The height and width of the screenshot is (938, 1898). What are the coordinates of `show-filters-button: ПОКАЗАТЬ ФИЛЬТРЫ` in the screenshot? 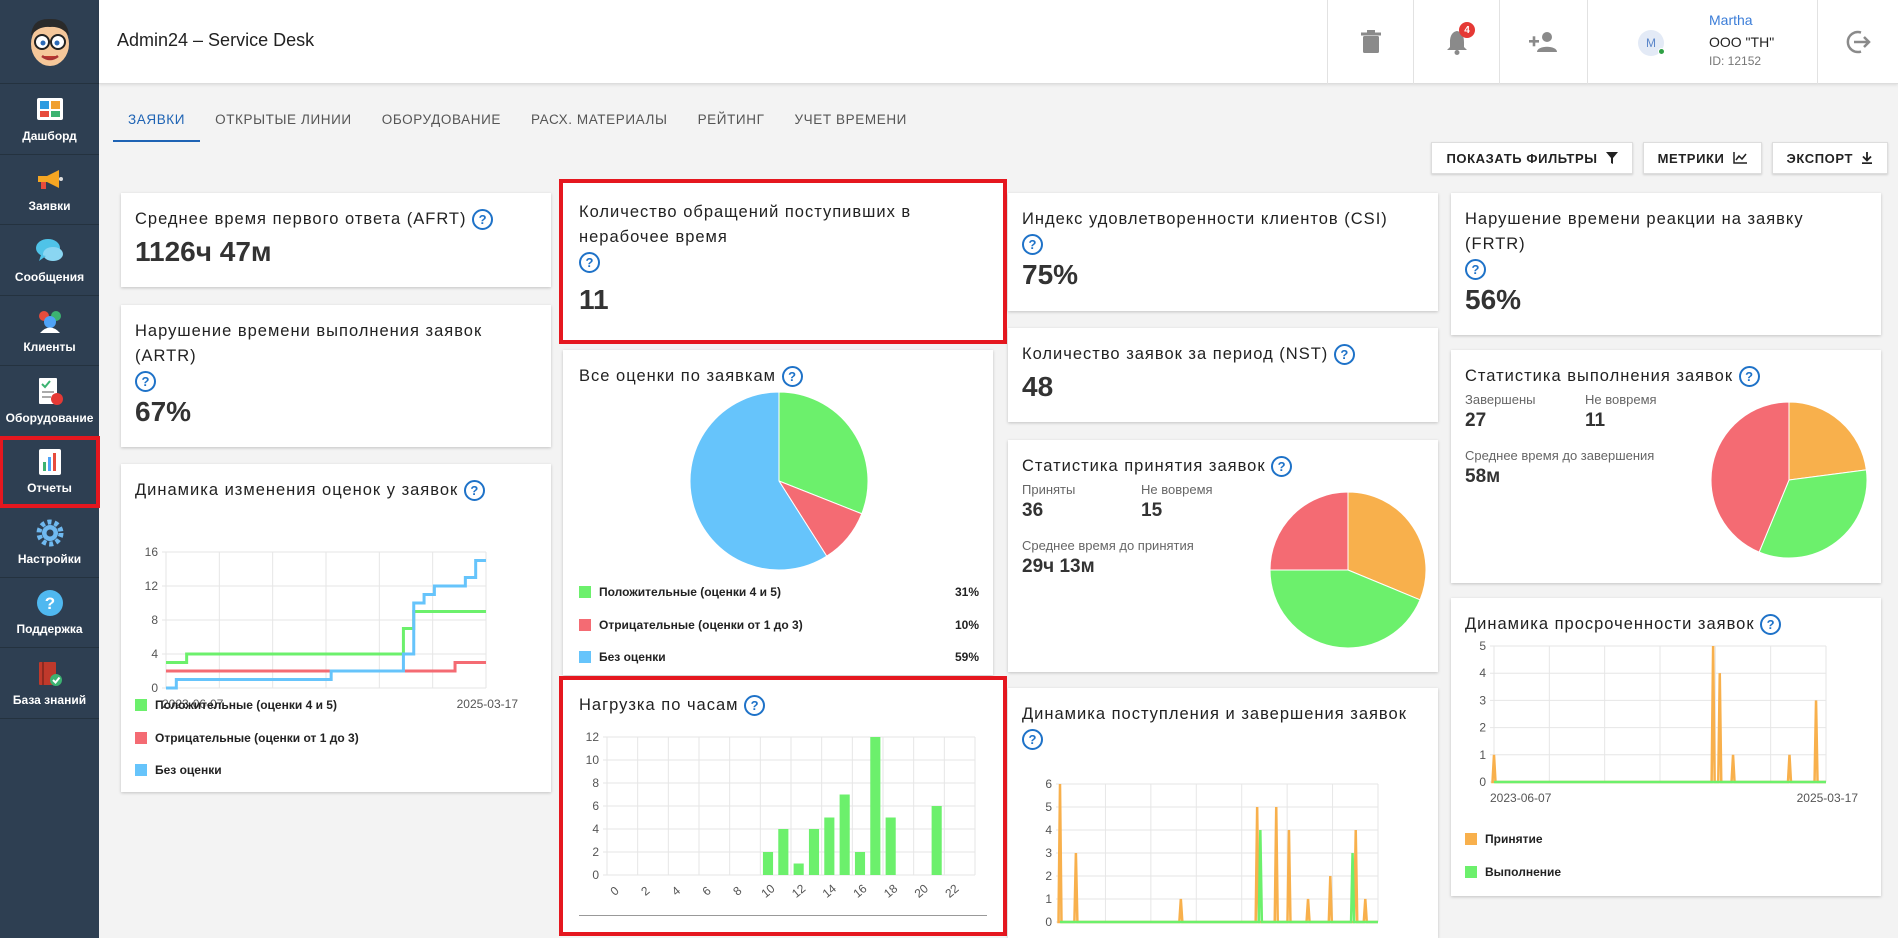 It's located at (1532, 158).